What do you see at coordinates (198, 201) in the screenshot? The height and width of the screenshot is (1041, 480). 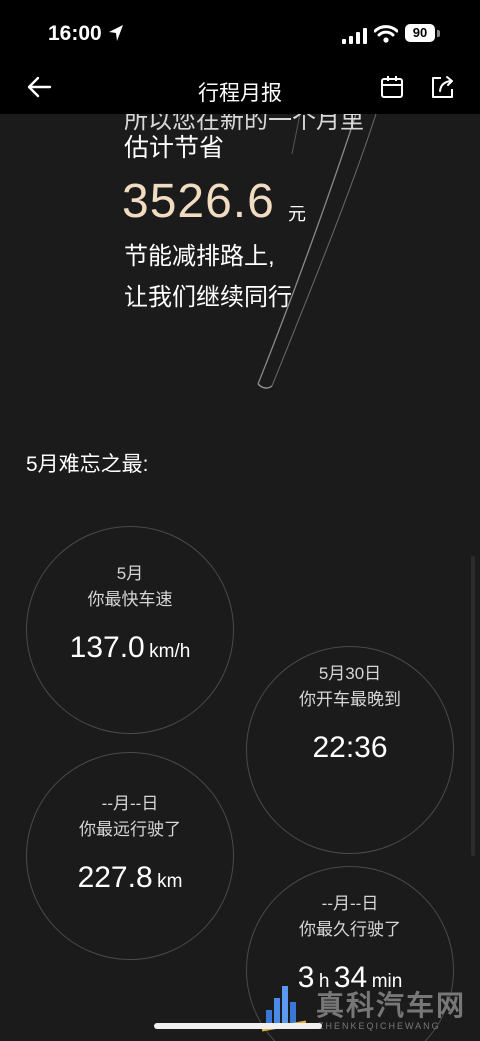 I see `savings-amount: 3526.6` at bounding box center [198, 201].